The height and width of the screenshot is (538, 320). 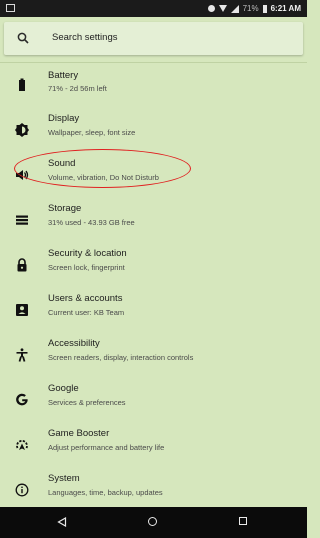 What do you see at coordinates (86, 312) in the screenshot?
I see `settings-item-subtitle: Current user: KB Team` at bounding box center [86, 312].